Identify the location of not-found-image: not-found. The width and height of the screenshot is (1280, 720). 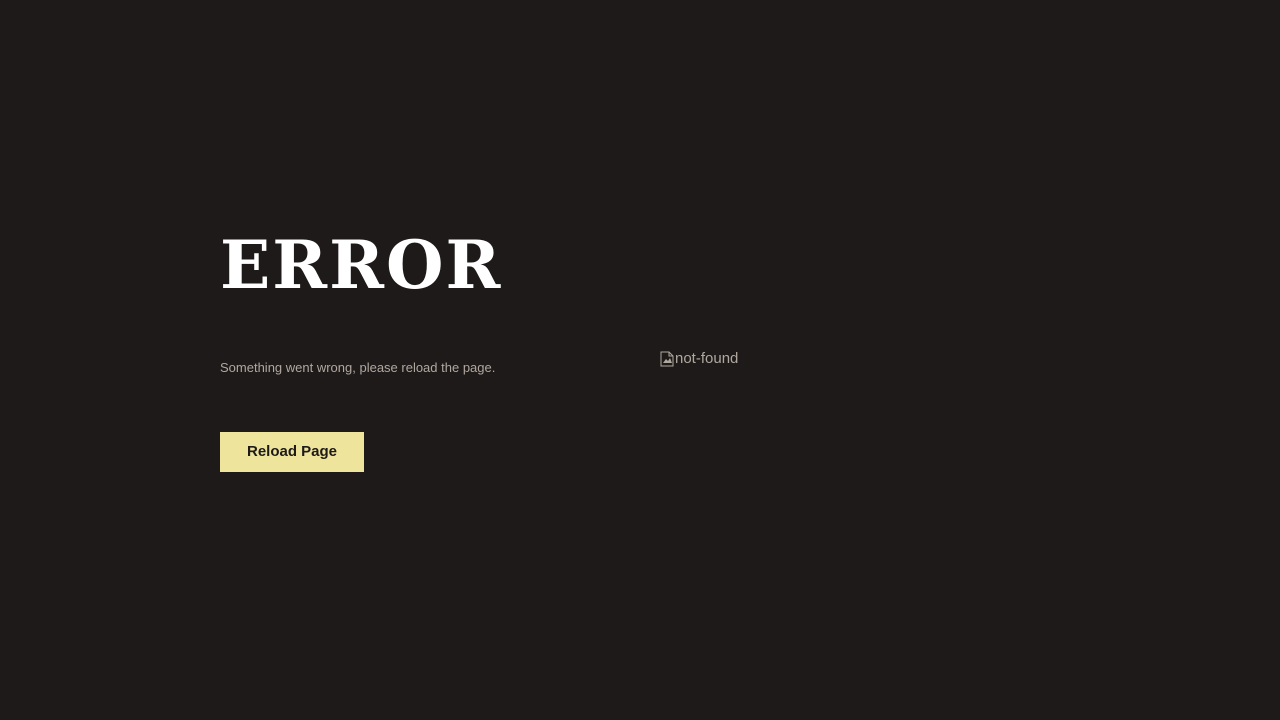
(699, 359).